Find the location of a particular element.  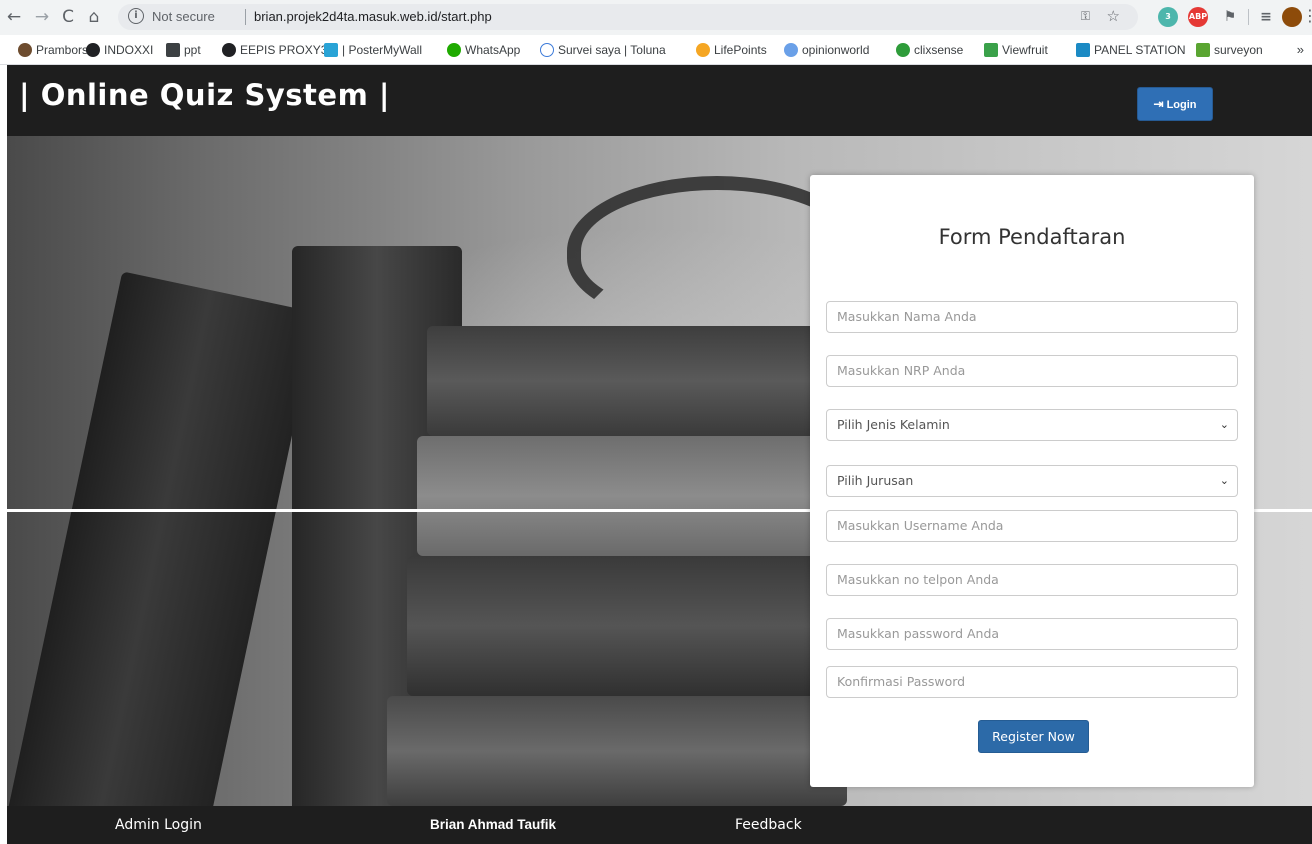

nrp-input: Masukkan NRP Anda is located at coordinates (1032, 371).